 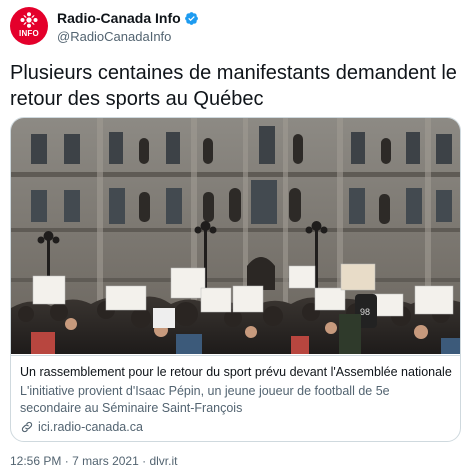 I want to click on radio-canada-logo-icon, so click(x=29, y=20).